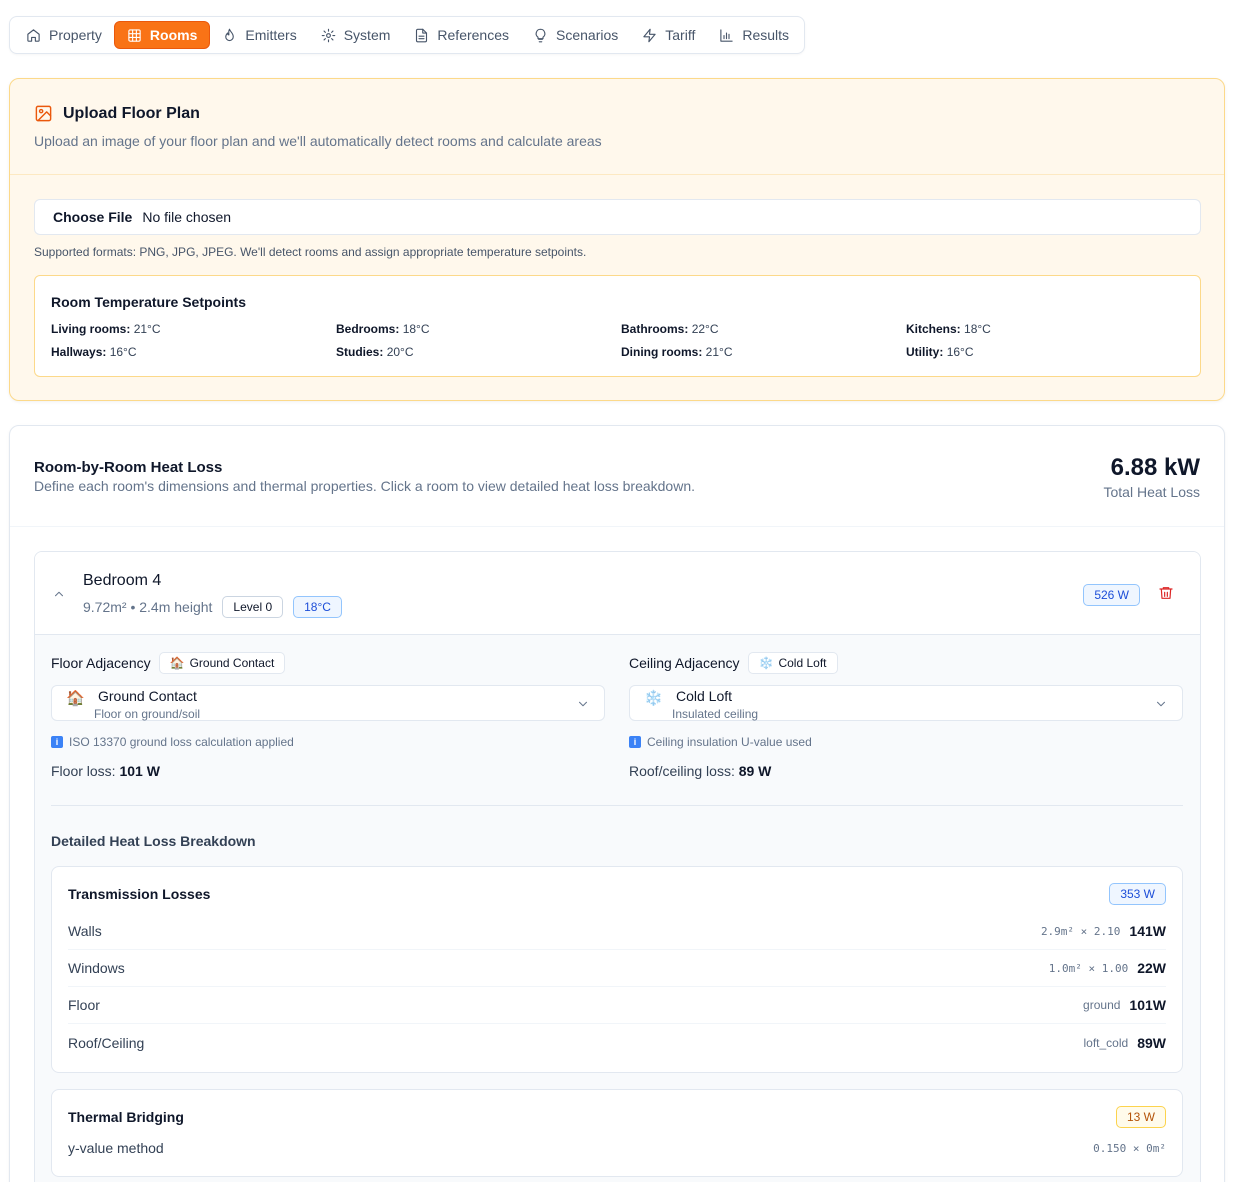  I want to click on tab-tariff: Tariff, so click(668, 35).